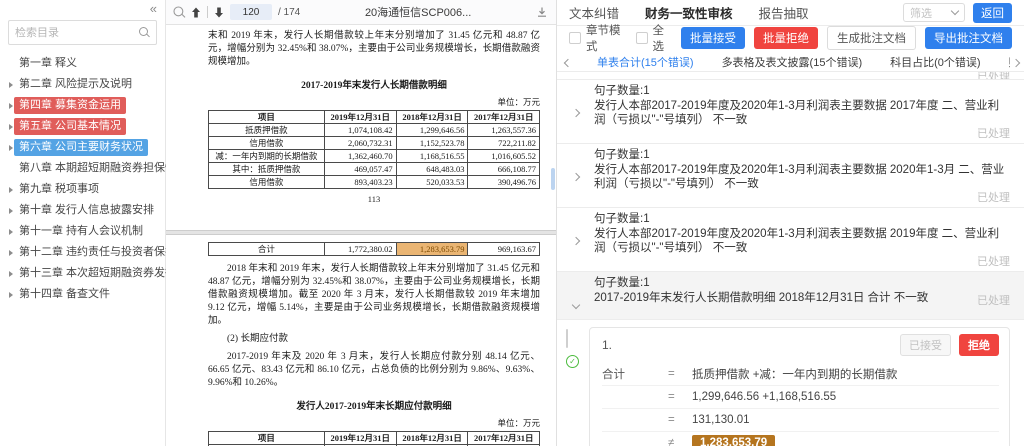  I want to click on sidebar-item-chapter6: 第六章 公司主要财务状况, so click(82, 147).